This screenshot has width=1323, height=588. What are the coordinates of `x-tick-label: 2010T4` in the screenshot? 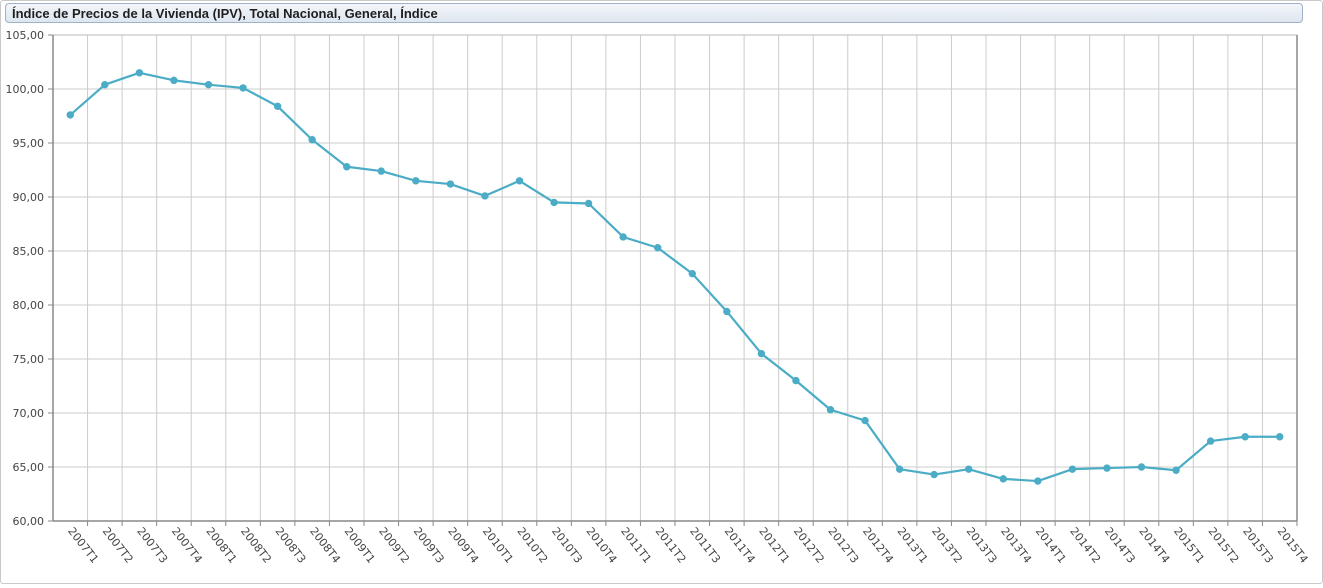 It's located at (602, 545).